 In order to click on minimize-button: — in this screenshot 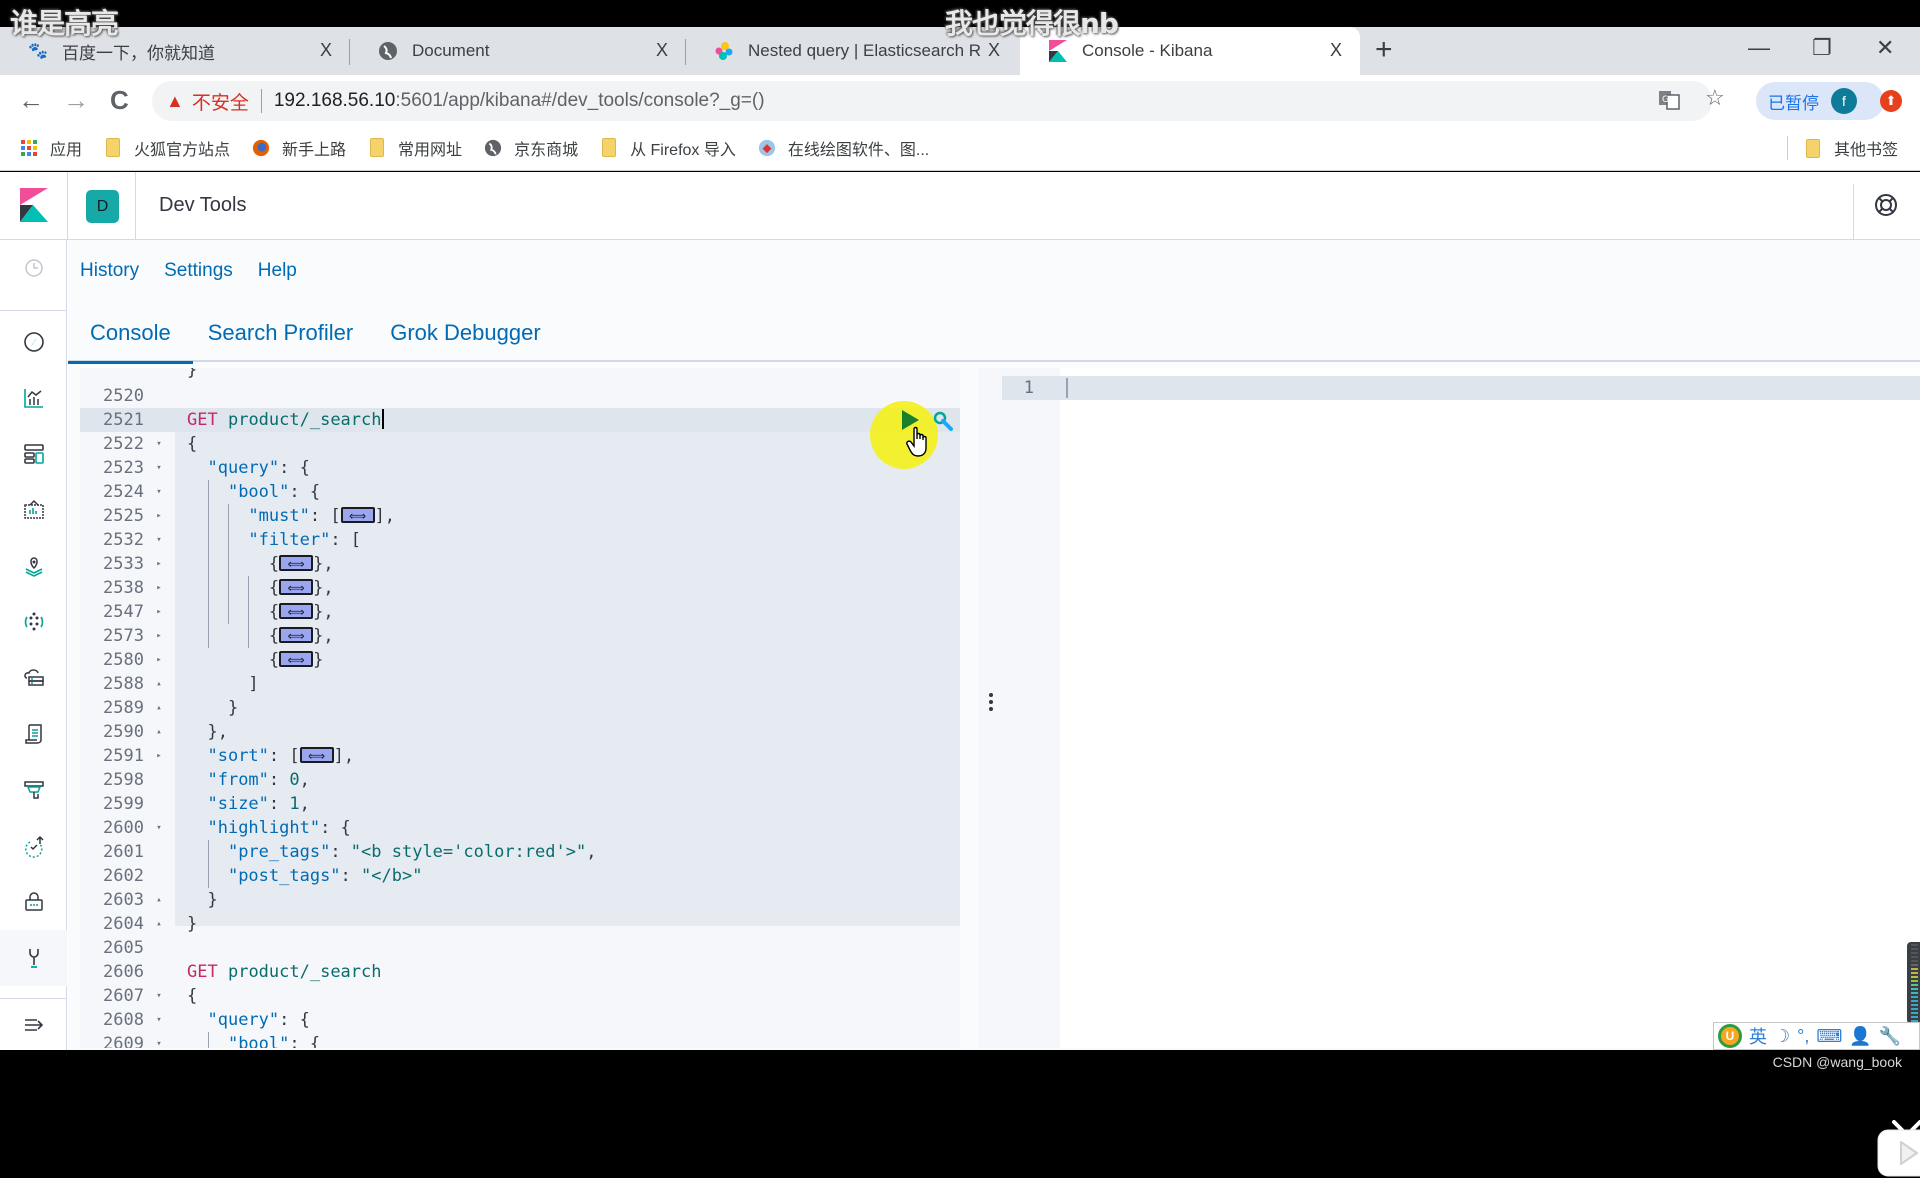, I will do `click(1759, 48)`.